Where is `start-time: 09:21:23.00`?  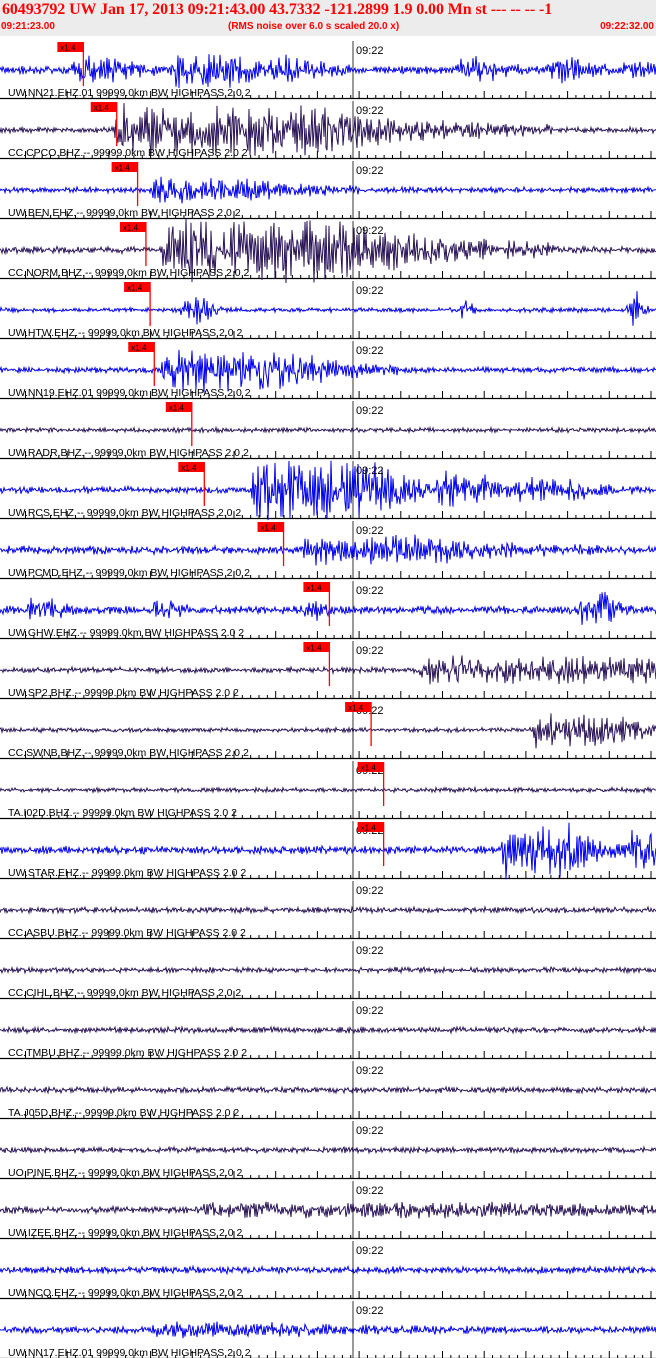
start-time: 09:21:23.00 is located at coordinates (28, 26).